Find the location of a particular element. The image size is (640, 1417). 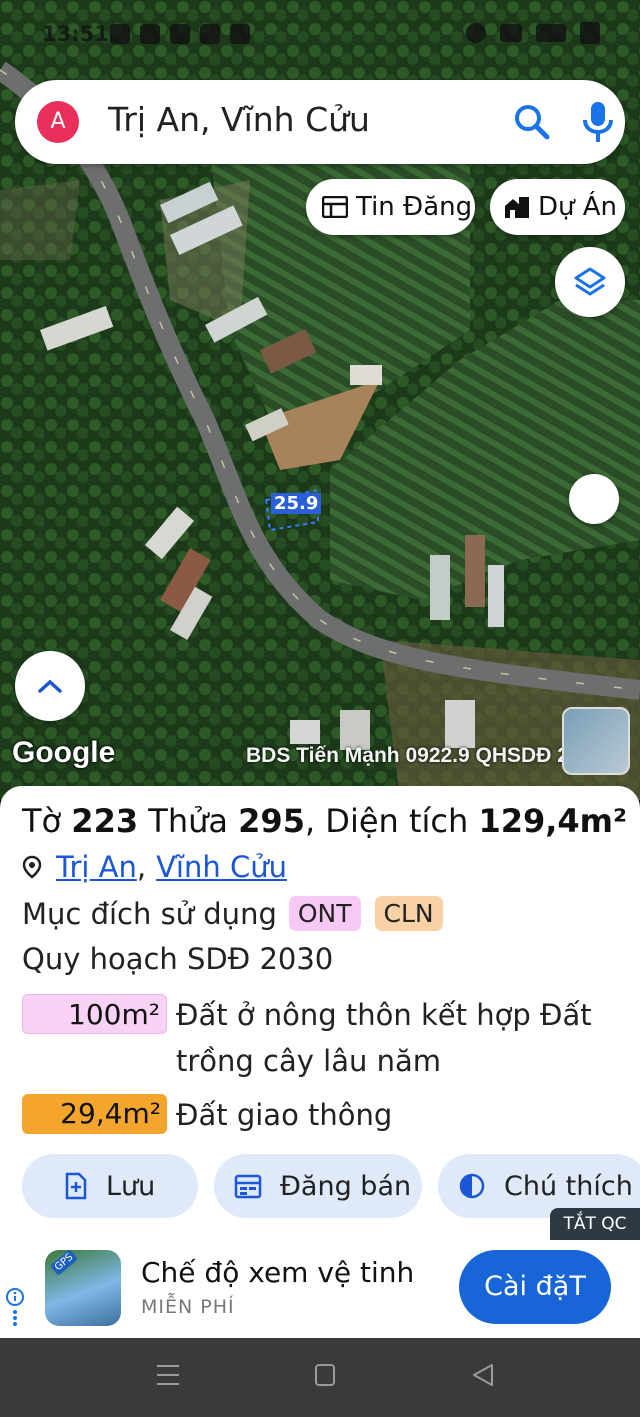

post-sale-label: Đăng bán is located at coordinates (346, 1186).